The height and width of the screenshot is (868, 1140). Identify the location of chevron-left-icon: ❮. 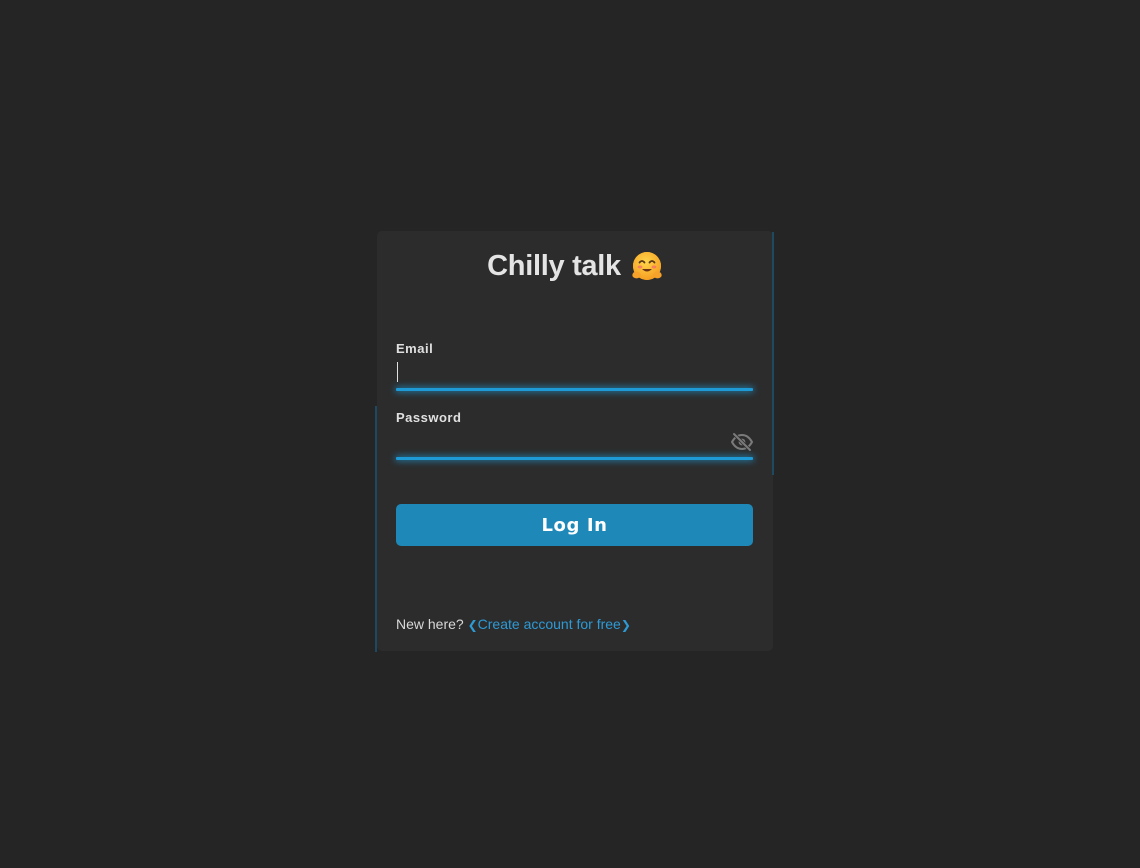
(472, 625).